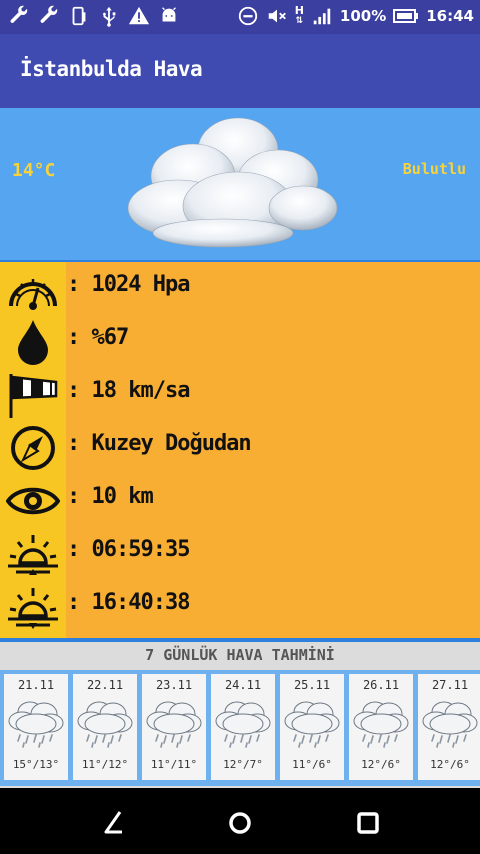 This screenshot has height=854, width=480. I want to click on recents-button, so click(368, 823).